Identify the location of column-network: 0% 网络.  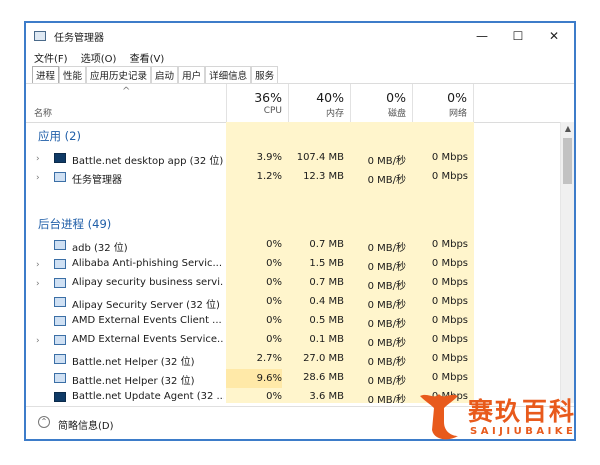
(443, 103).